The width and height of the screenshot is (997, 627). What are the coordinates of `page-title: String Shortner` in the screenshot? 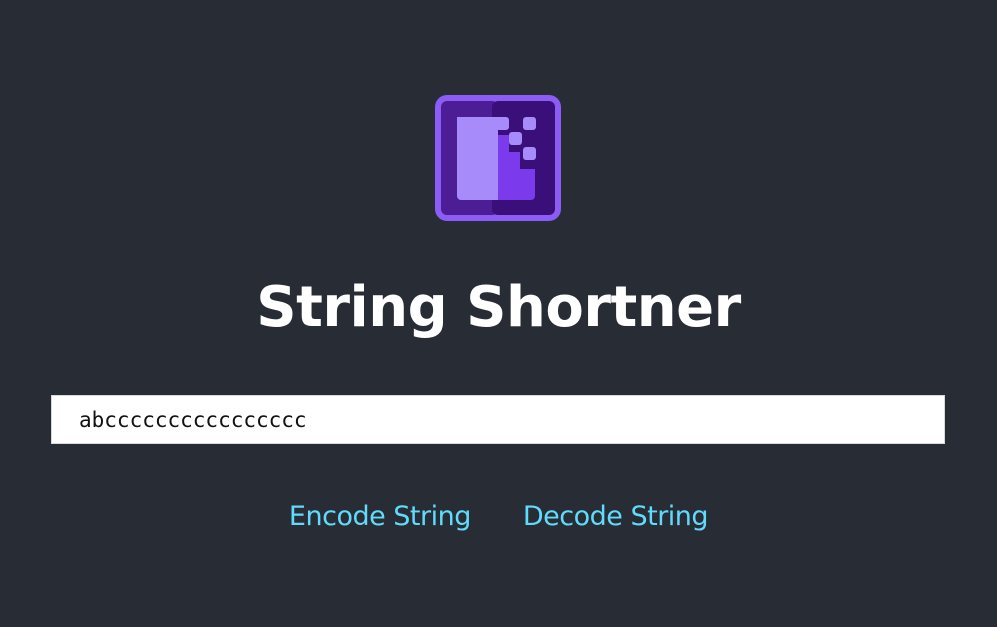 It's located at (498, 307).